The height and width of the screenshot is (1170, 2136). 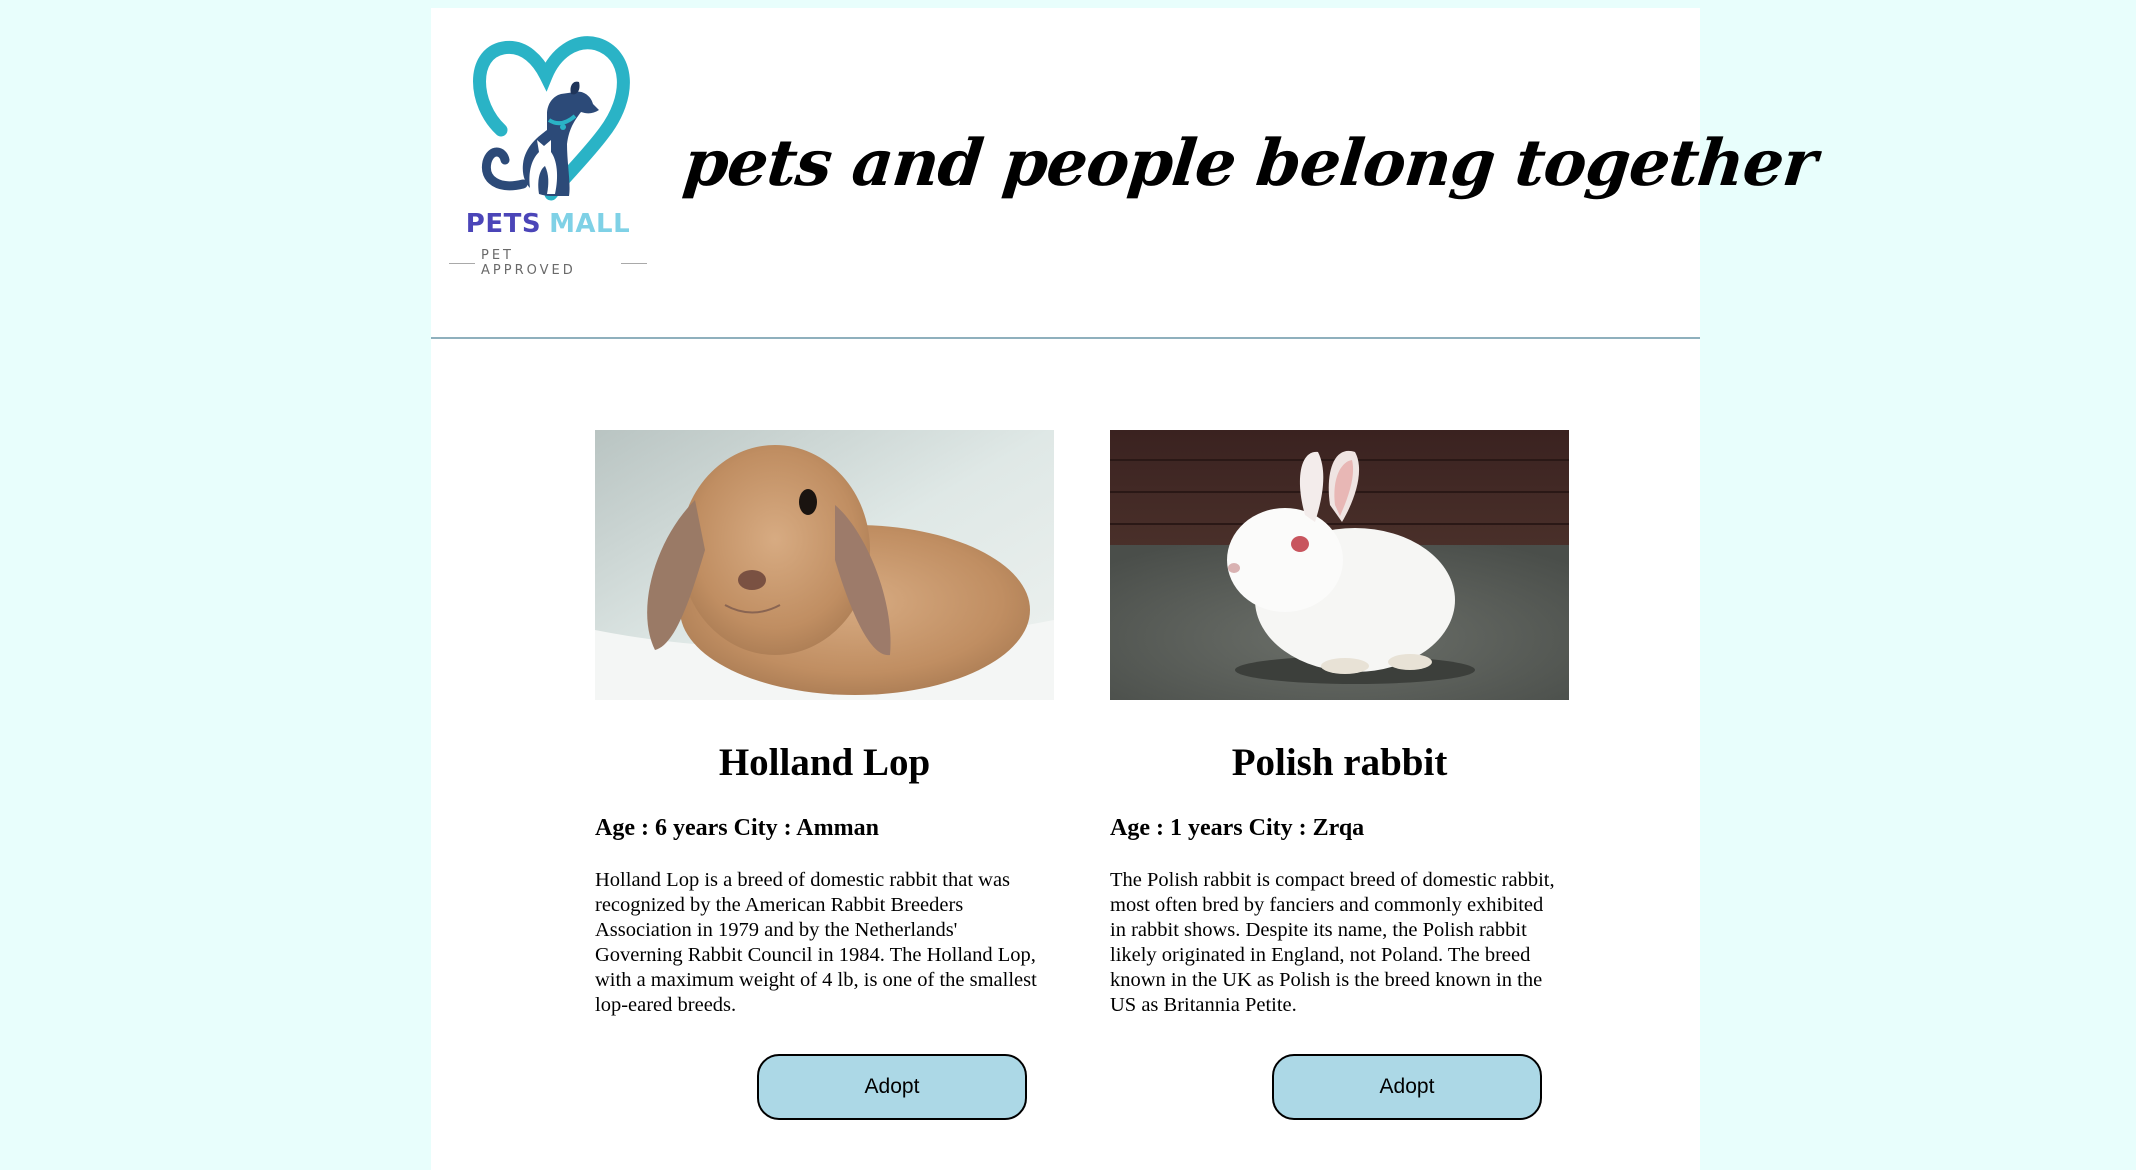 I want to click on logo-word-pets: PETS, so click(x=503, y=224).